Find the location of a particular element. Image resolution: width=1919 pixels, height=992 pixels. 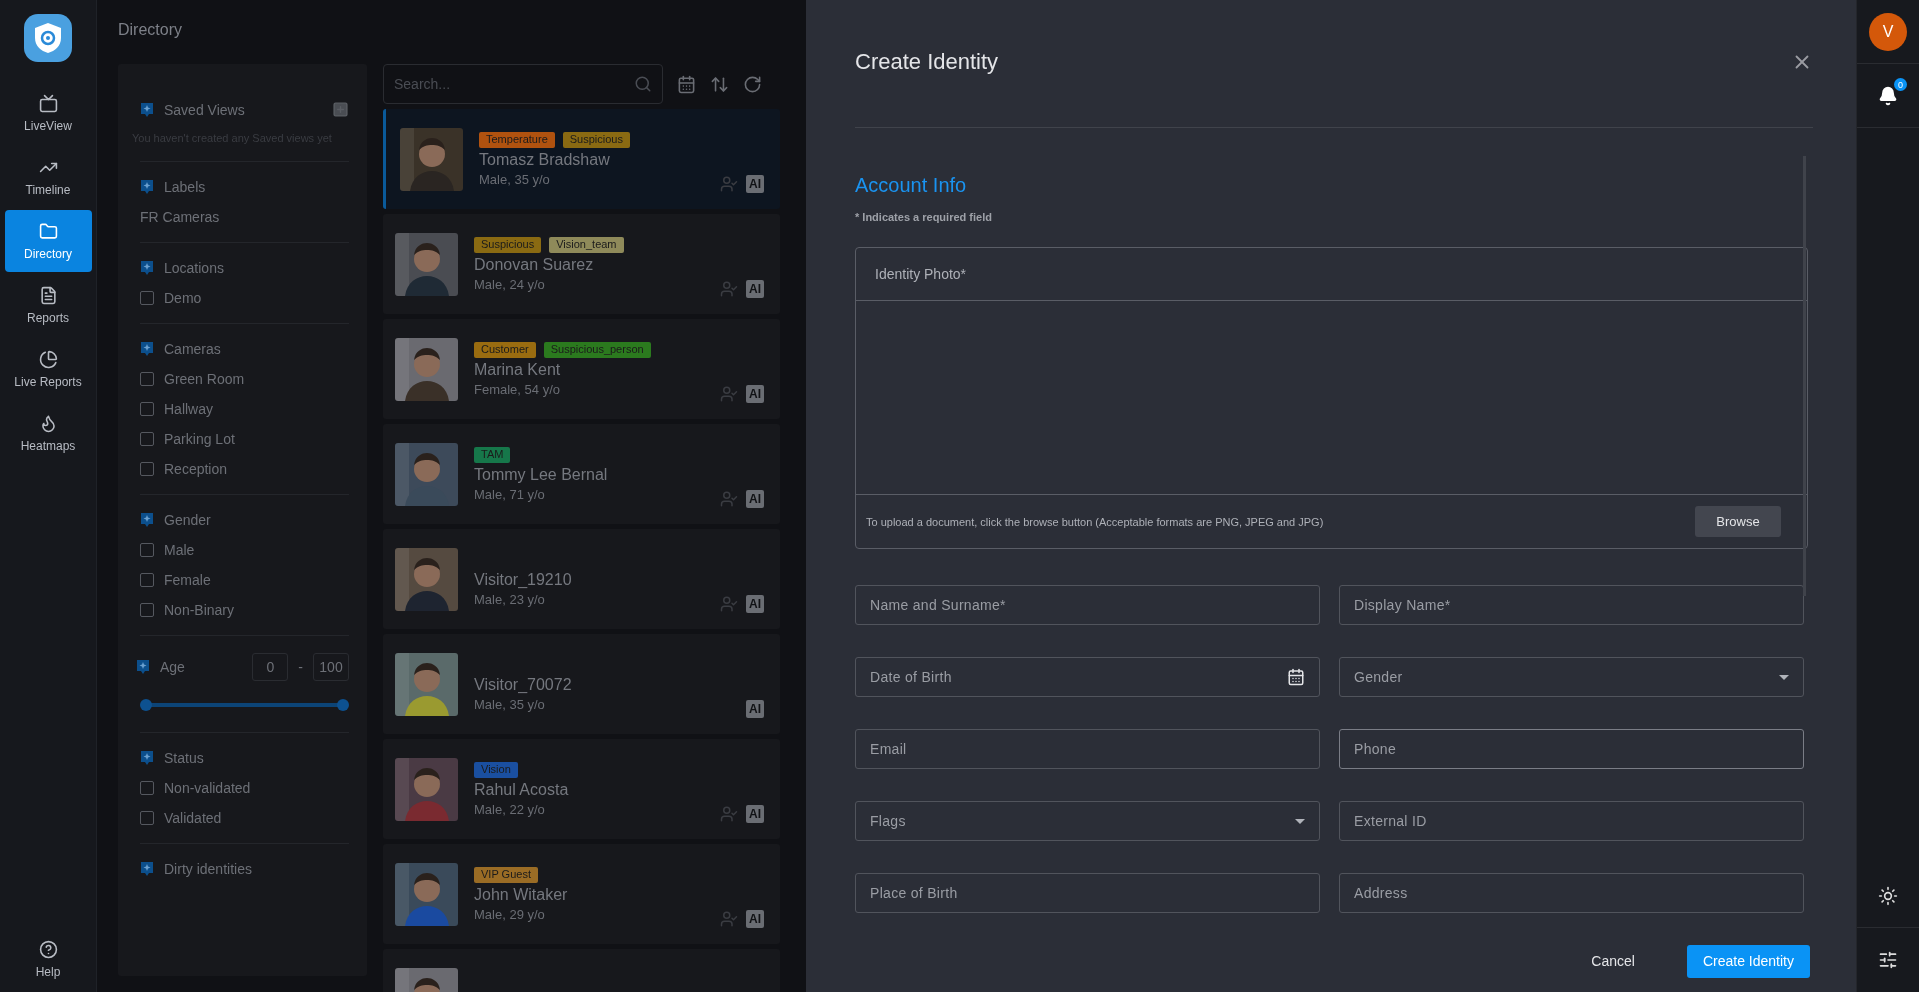

tag: TAM is located at coordinates (492, 454).